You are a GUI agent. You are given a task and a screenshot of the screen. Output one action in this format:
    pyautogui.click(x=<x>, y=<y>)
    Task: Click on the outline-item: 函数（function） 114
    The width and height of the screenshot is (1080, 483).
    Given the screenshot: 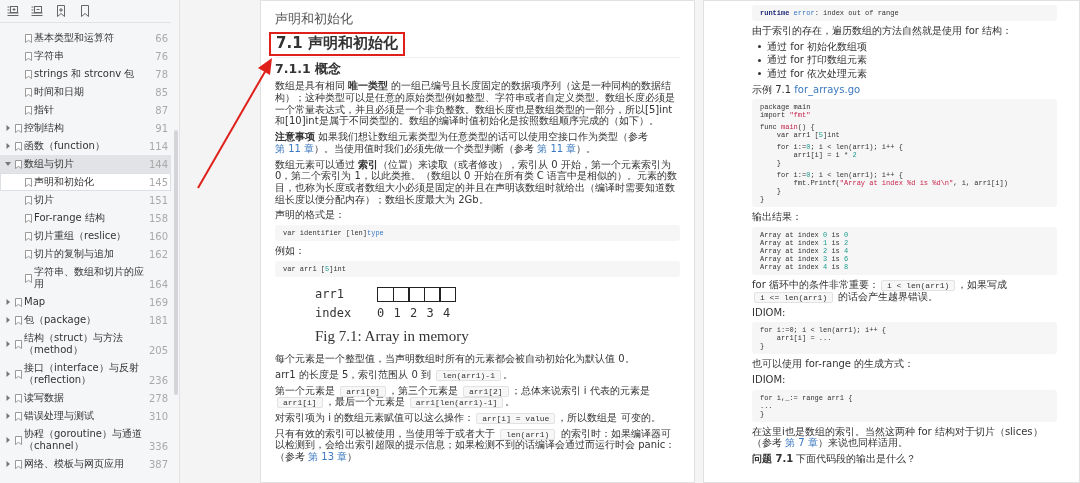 What is the action you would take?
    pyautogui.click(x=85, y=146)
    